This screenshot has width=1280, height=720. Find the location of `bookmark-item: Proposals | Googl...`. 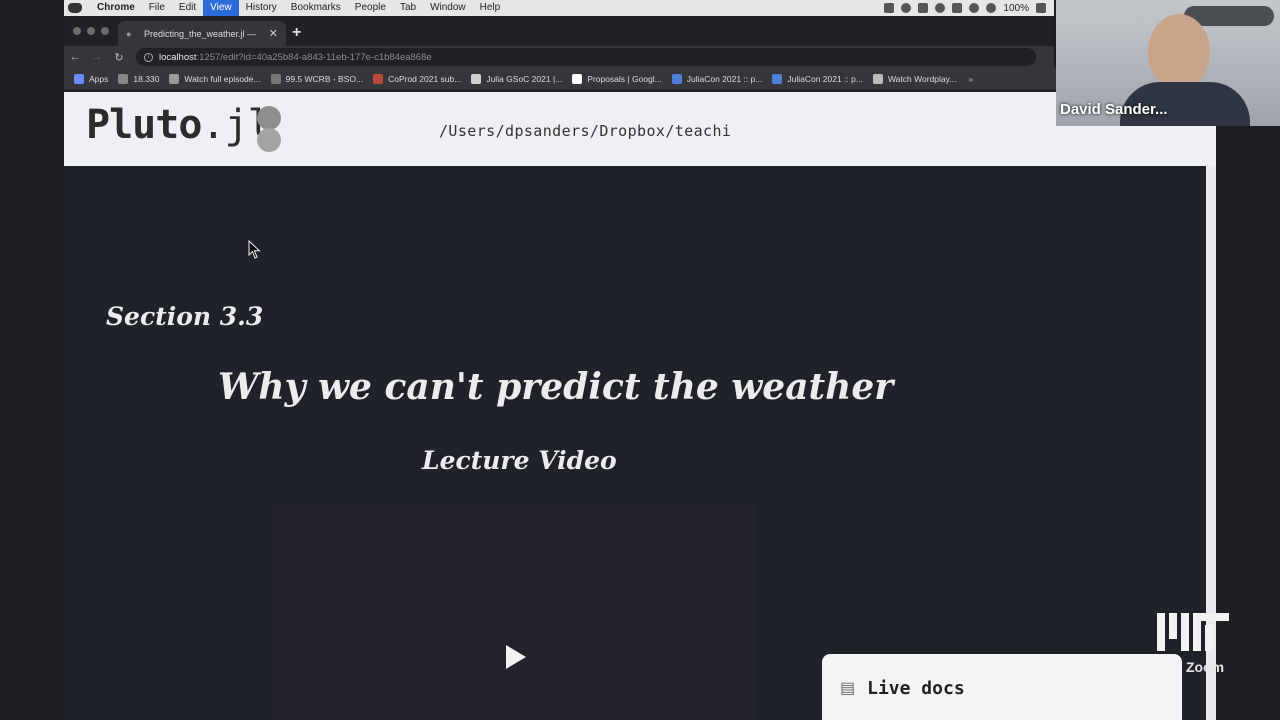

bookmark-item: Proposals | Googl... is located at coordinates (617, 78).